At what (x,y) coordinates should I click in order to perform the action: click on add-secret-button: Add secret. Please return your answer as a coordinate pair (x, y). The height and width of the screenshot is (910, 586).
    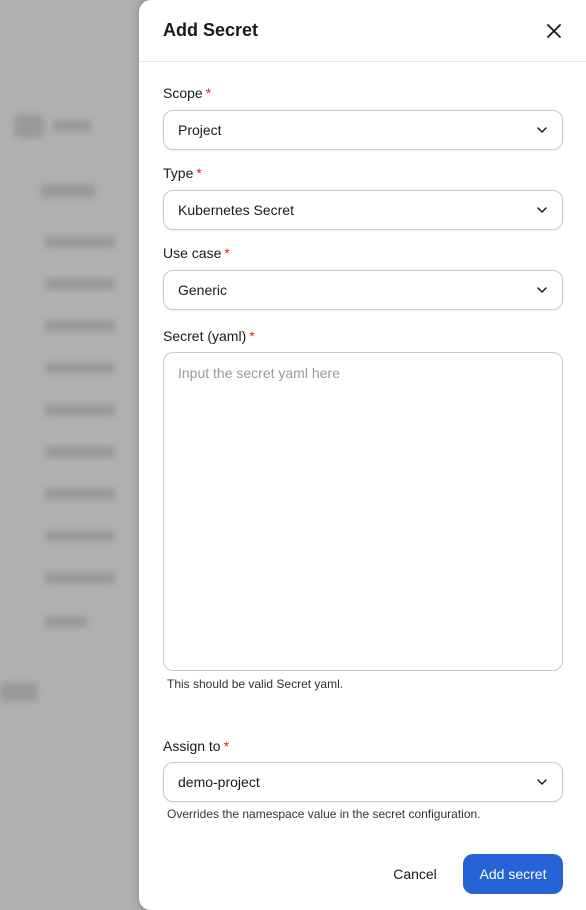
    Looking at the image, I should click on (513, 874).